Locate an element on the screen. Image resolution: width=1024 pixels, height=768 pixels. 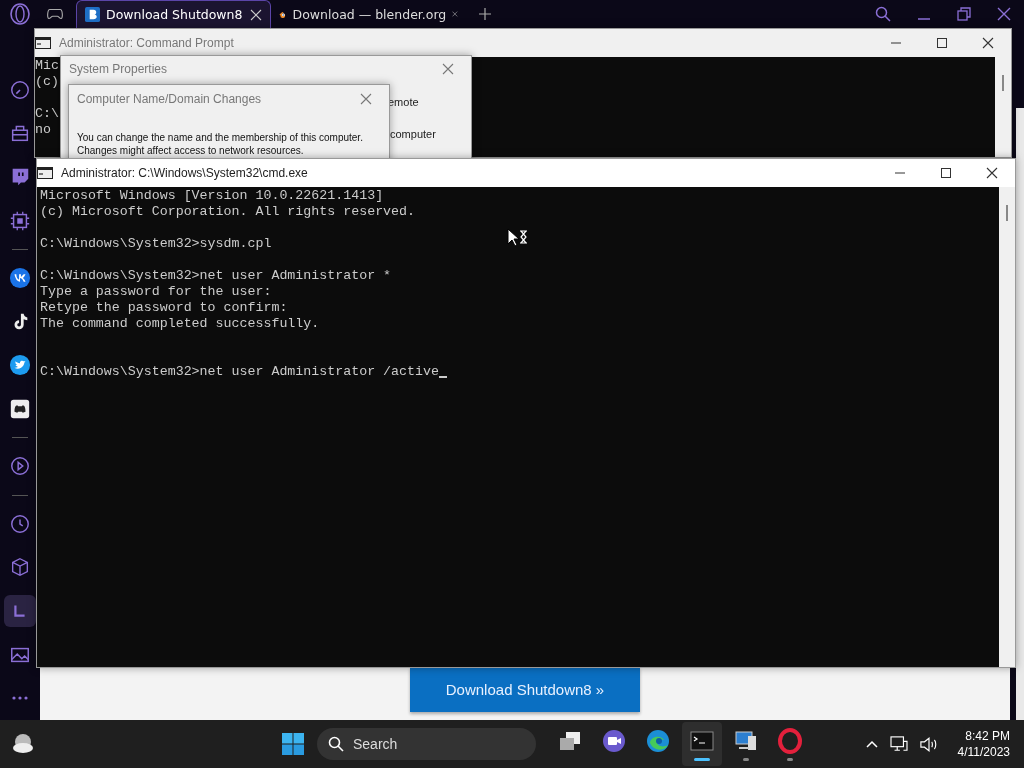
console-line: (c) Microsoft Corporation. All rights reserved. is located at coordinates (228, 211).